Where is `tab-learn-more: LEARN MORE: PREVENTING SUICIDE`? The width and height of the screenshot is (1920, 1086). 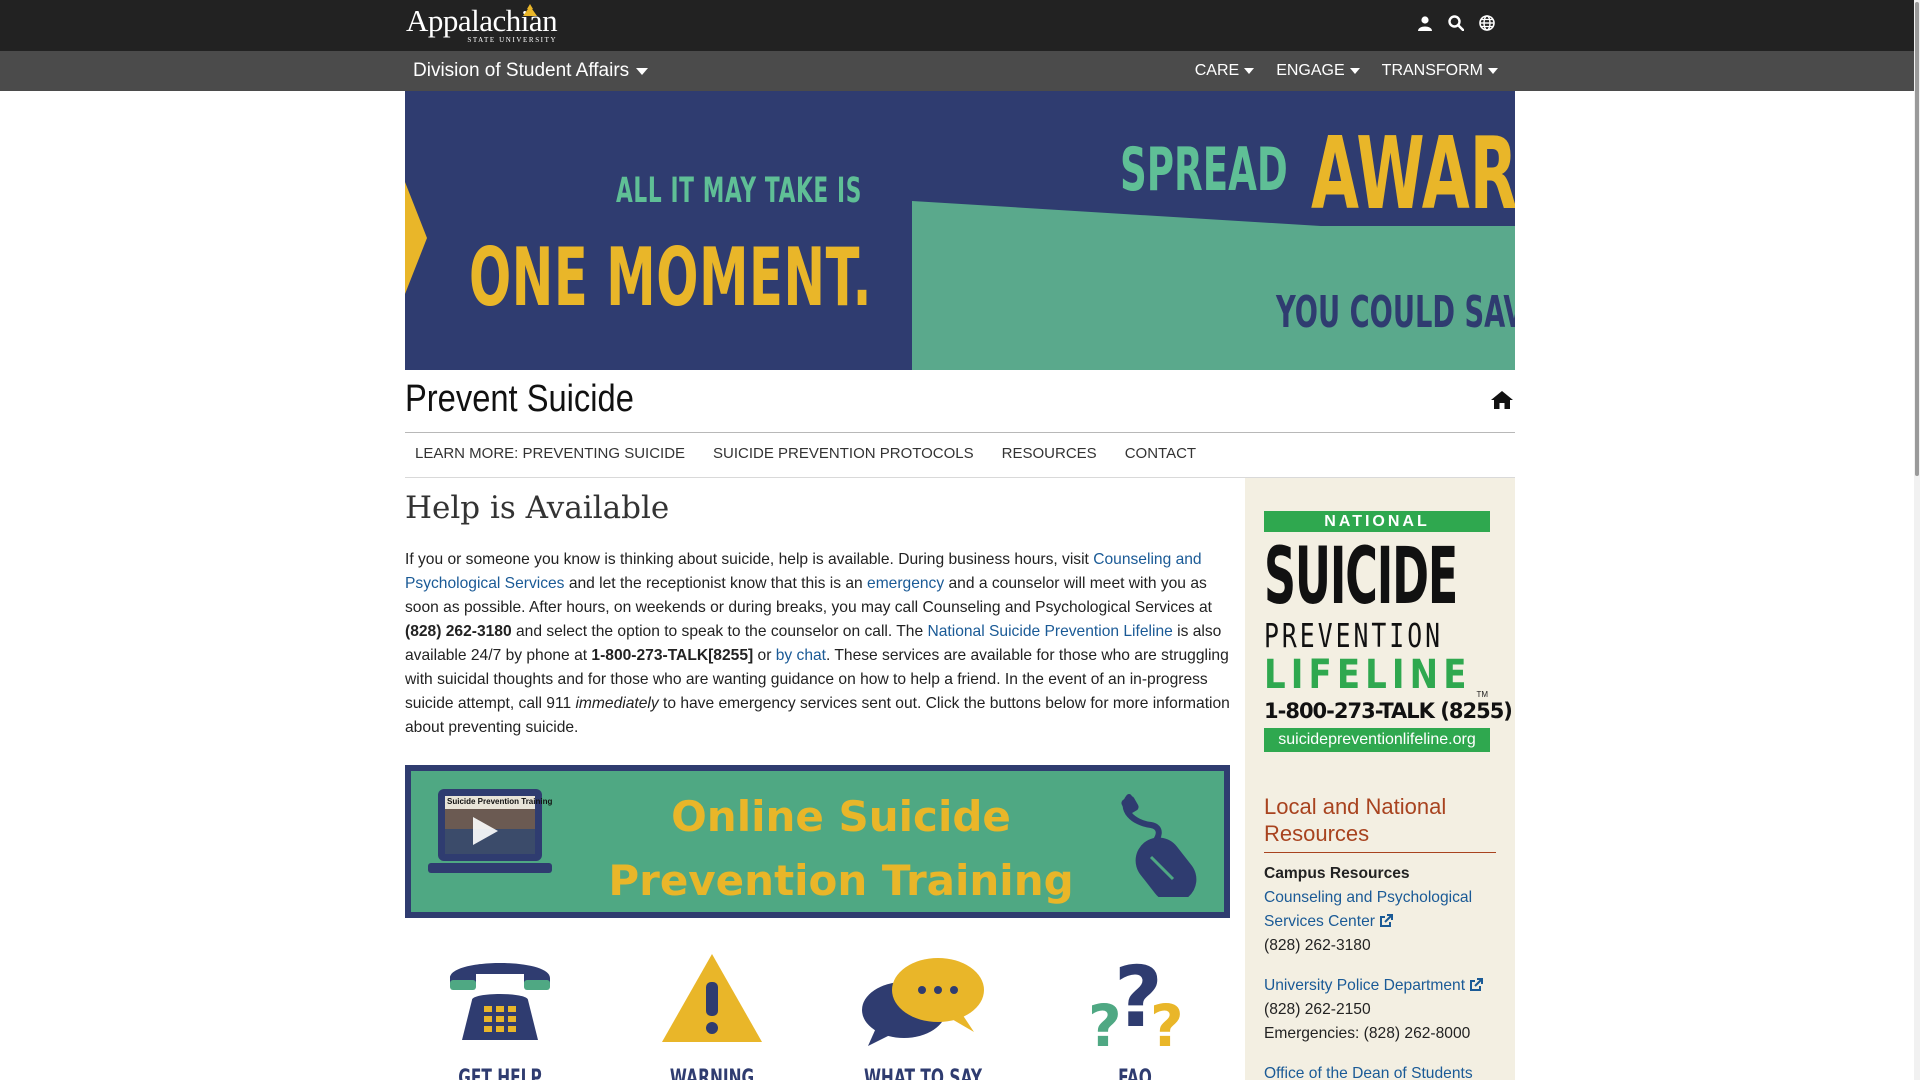 tab-learn-more: LEARN MORE: PREVENTING SUICIDE is located at coordinates (550, 453).